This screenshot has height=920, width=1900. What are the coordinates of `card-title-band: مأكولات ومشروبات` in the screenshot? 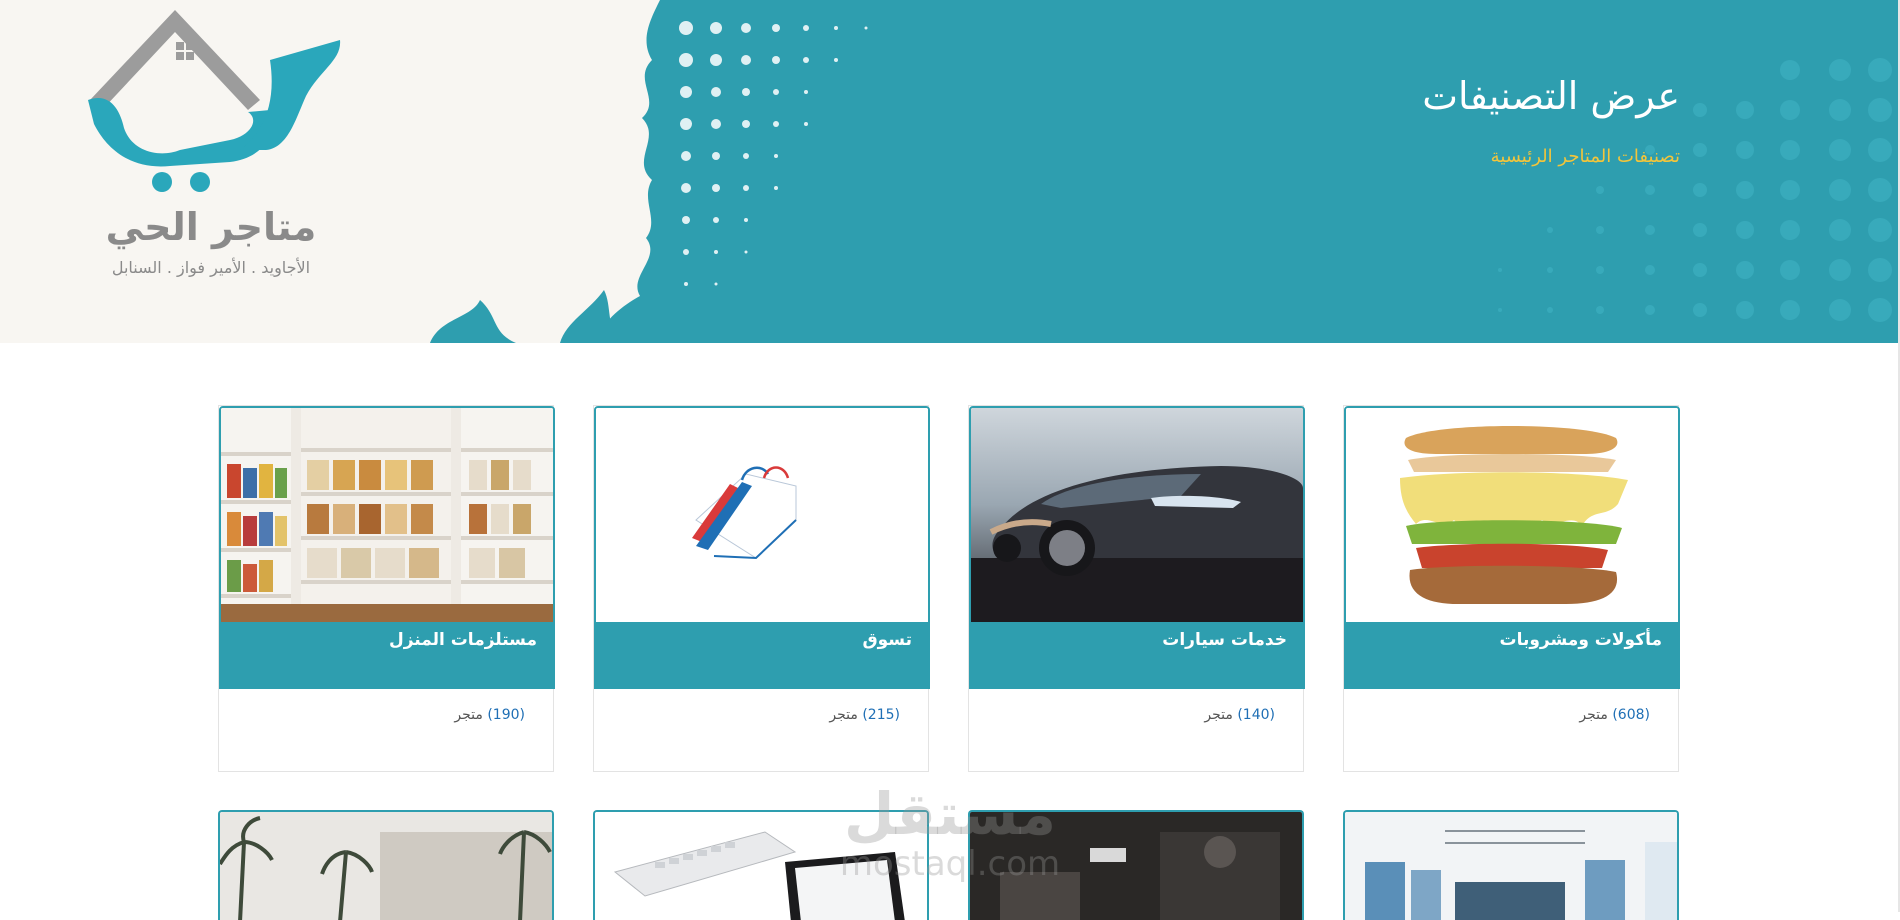 It's located at (1512, 654).